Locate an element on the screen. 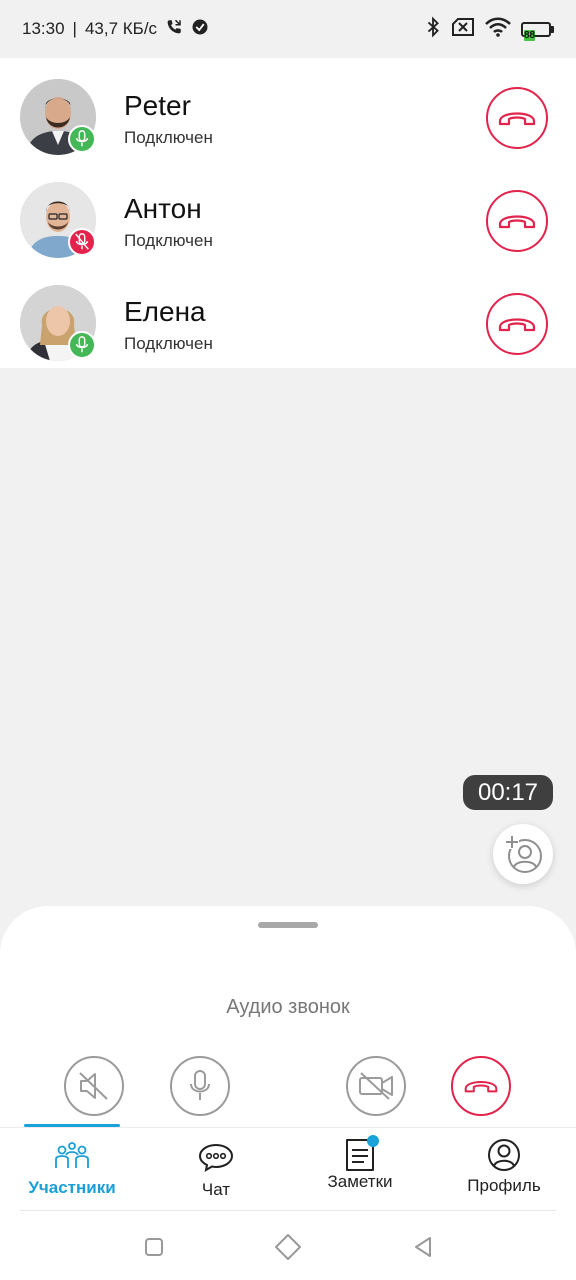 This screenshot has height=1280, width=576. tab-participants: Участники is located at coordinates (72, 1170).